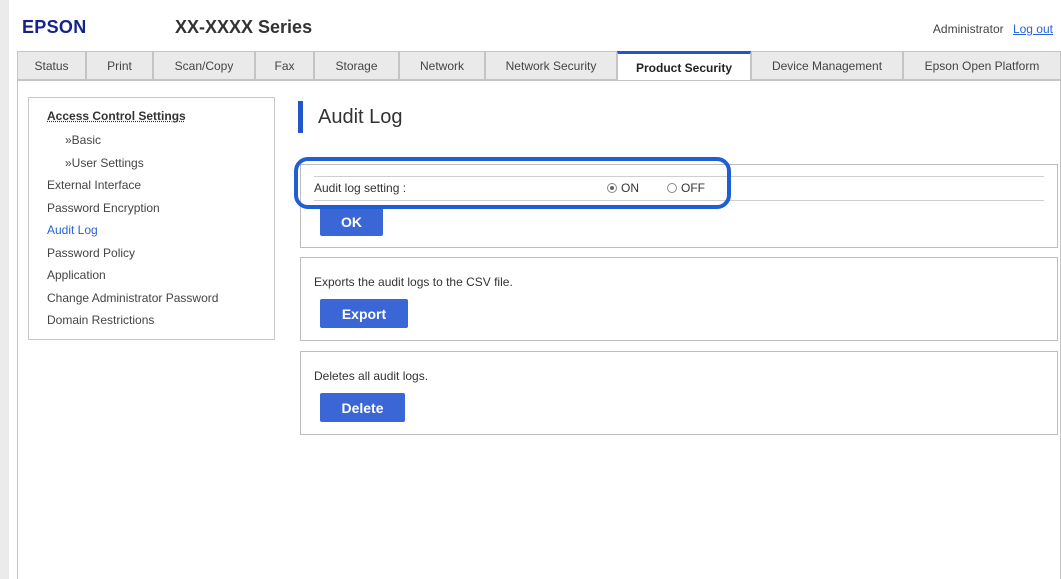  I want to click on radio-off-label: OFF, so click(693, 188).